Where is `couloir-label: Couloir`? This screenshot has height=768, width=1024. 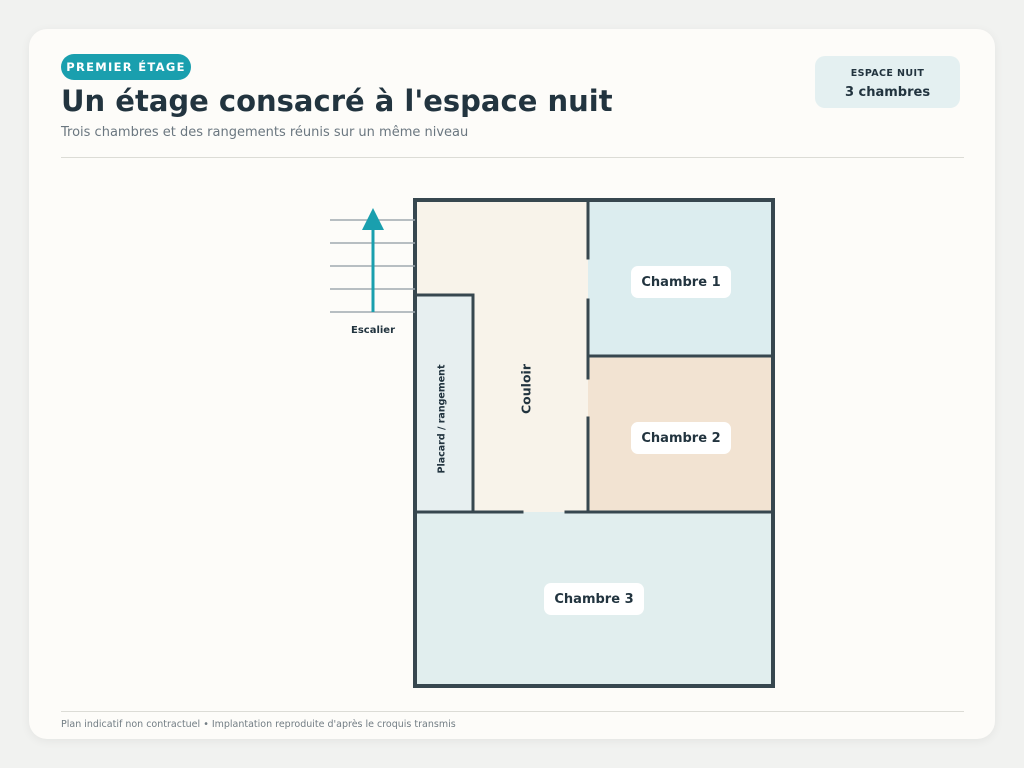
couloir-label: Couloir is located at coordinates (526, 389).